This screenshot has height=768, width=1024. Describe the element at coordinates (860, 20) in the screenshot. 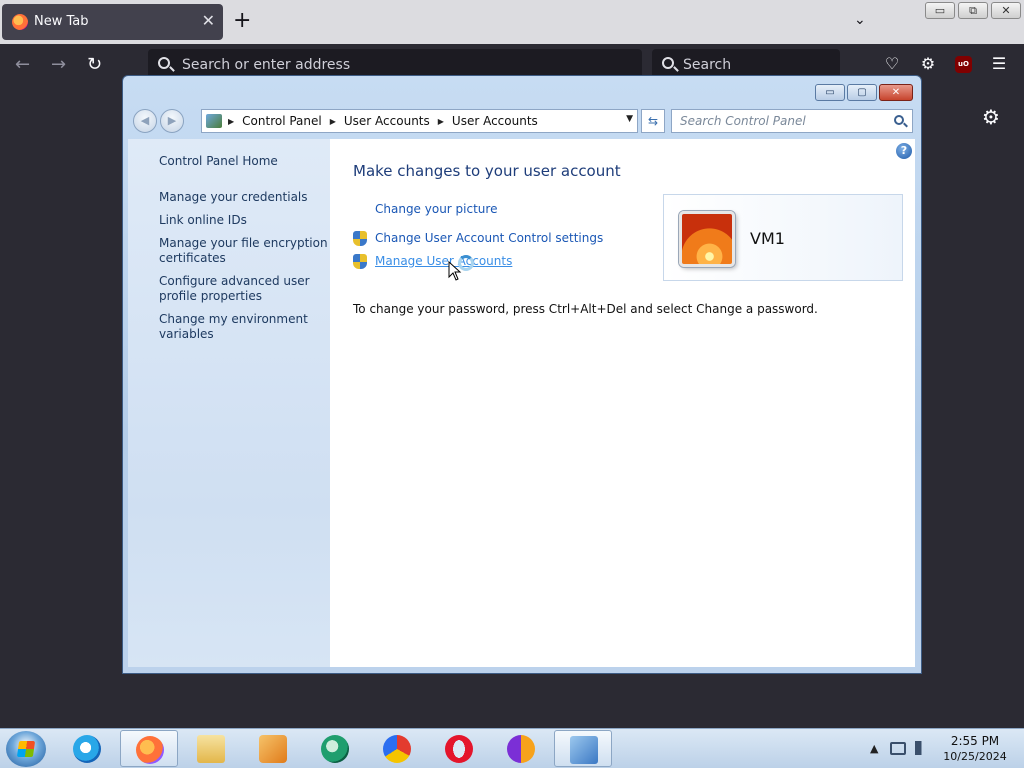

I see `list-all-tabs-icon: ⌄` at that location.